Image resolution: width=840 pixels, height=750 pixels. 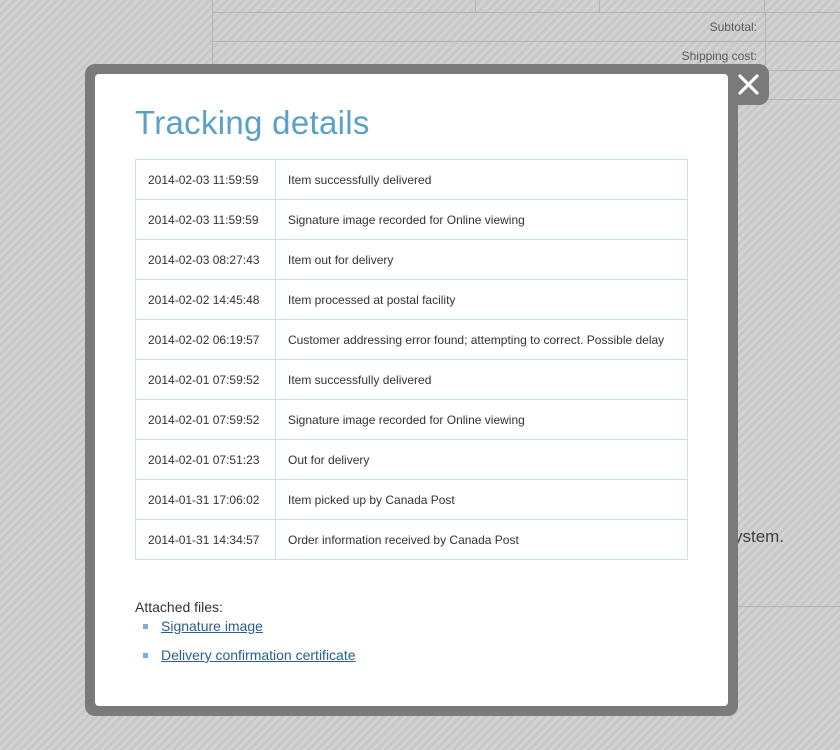 I want to click on tracking-event: Item processed at postal facility, so click(x=481, y=299).